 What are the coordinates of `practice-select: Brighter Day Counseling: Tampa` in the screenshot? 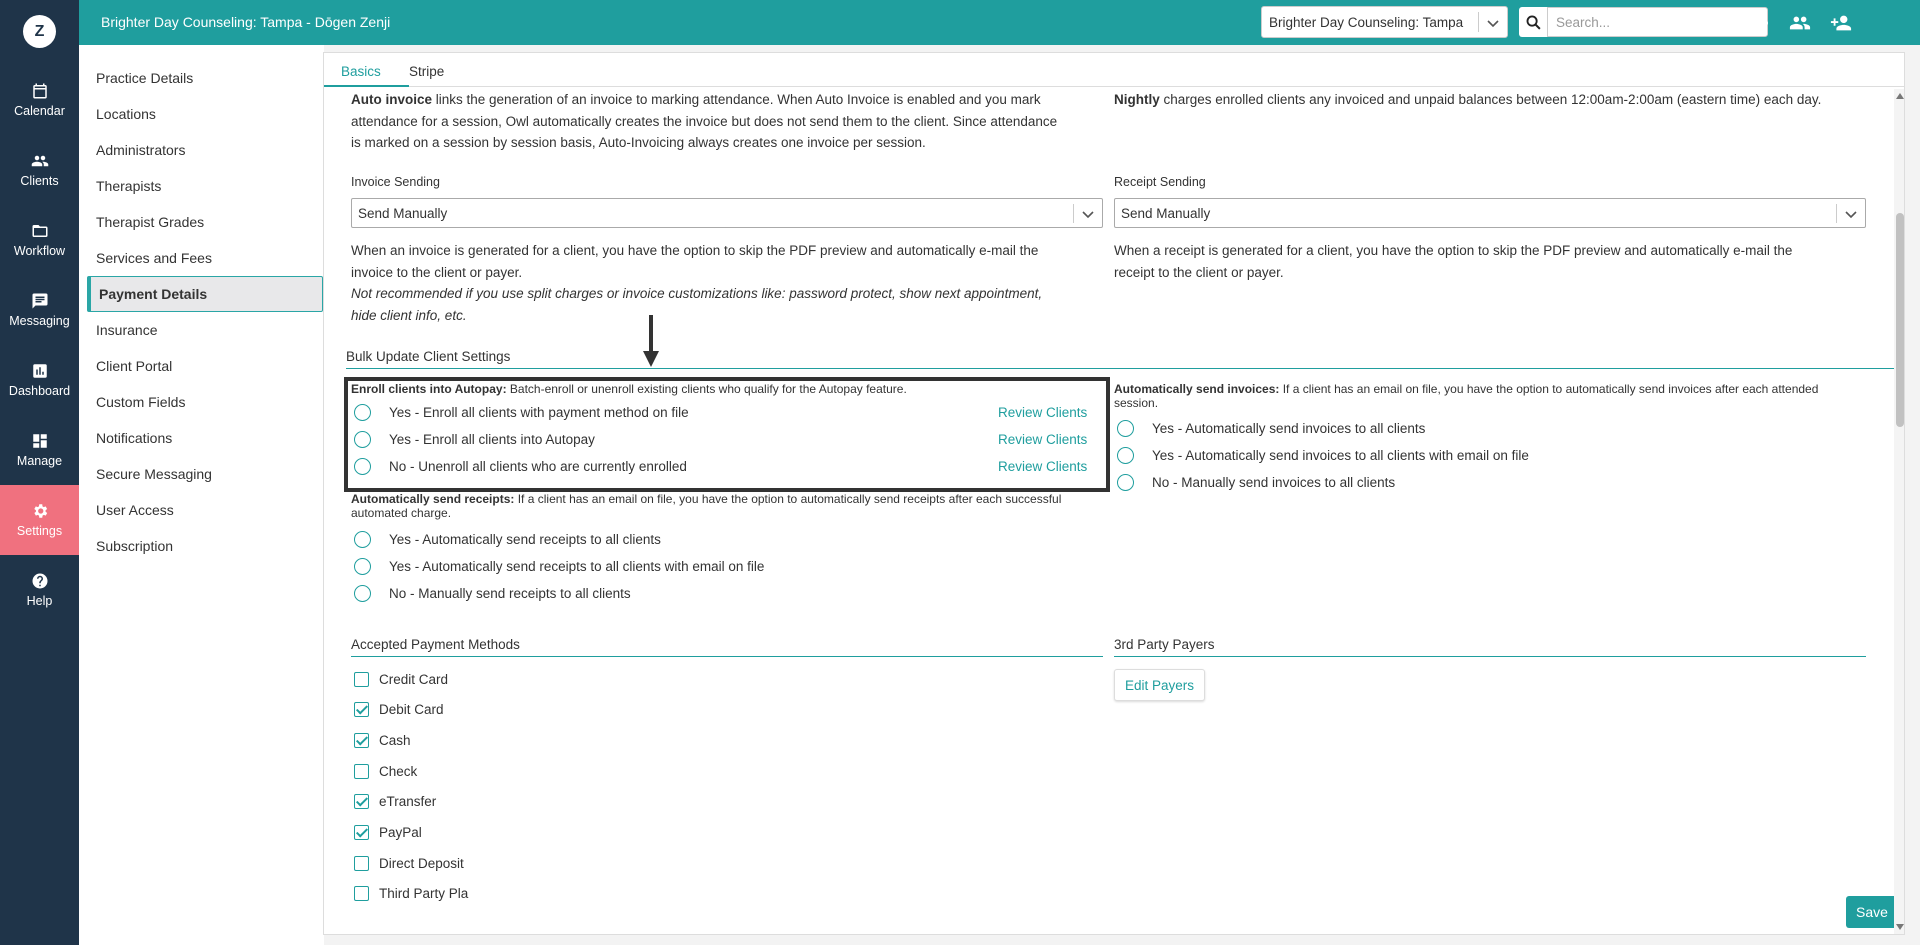 It's located at (1384, 22).